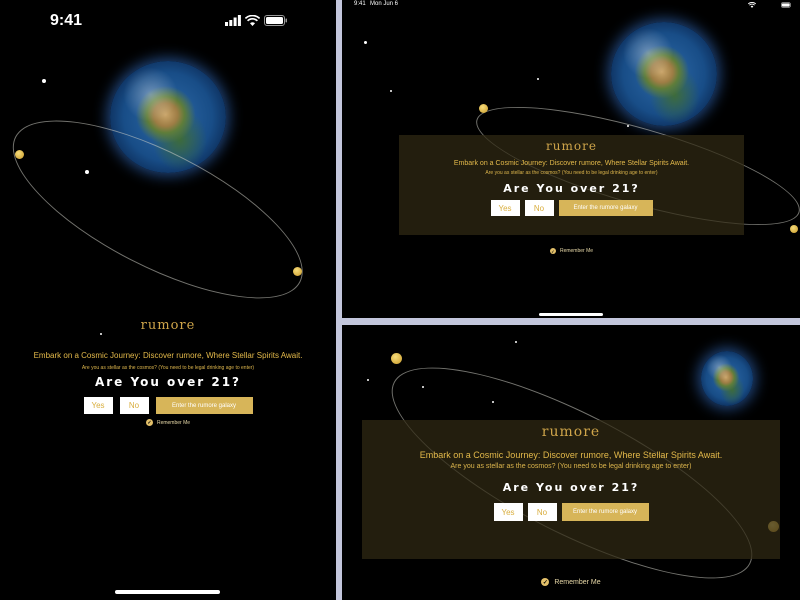 The height and width of the screenshot is (600, 800). Describe the element at coordinates (233, 20) in the screenshot. I see `signal-icon` at that location.